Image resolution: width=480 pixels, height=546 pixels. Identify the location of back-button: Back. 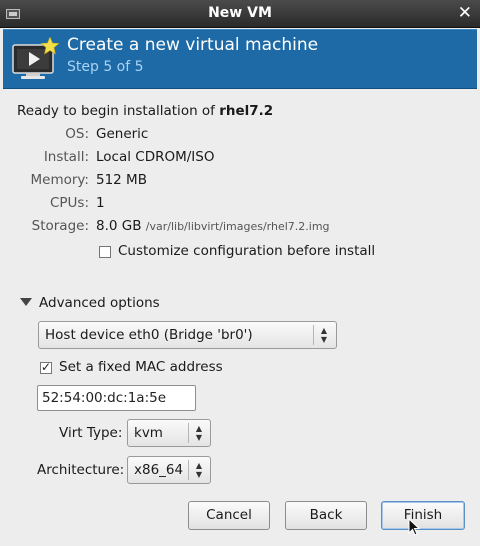
(326, 515).